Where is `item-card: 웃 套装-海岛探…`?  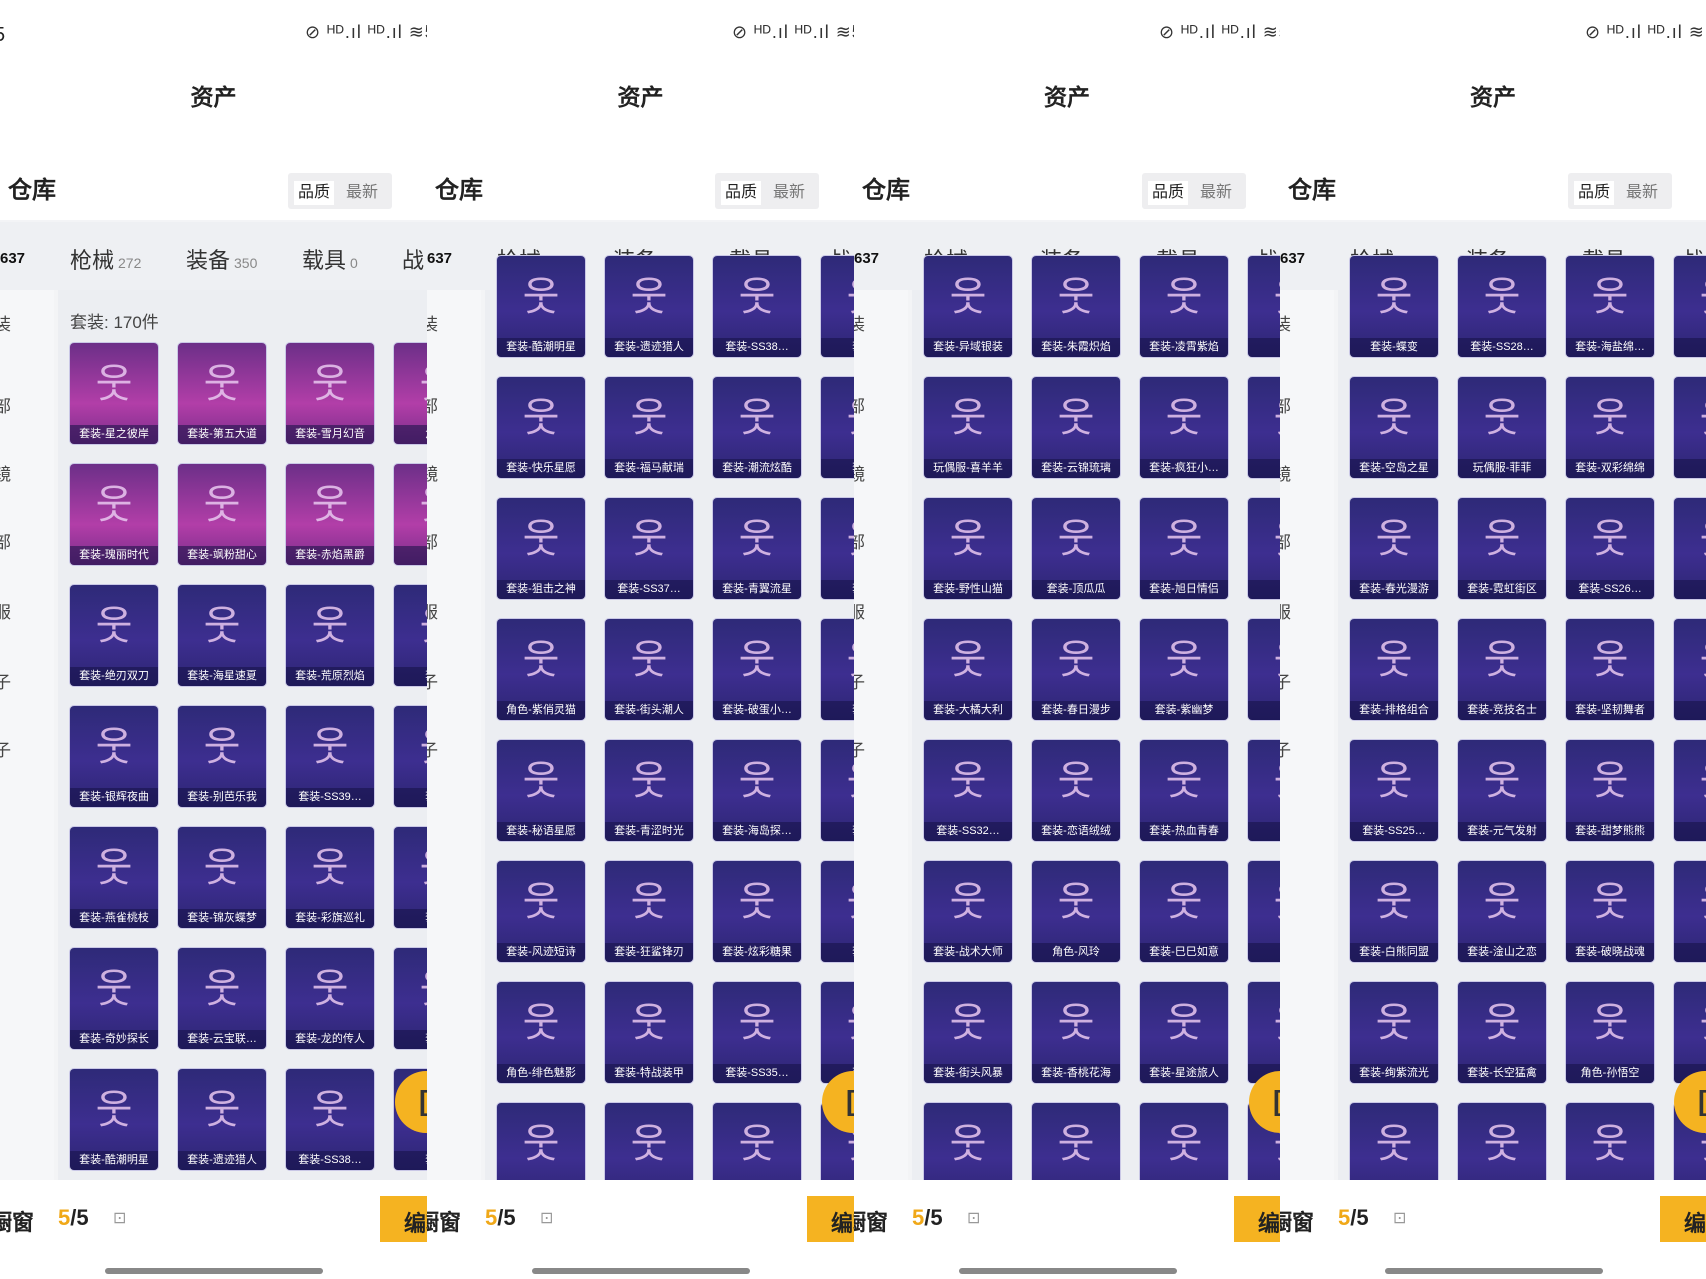
item-card: 웃 套装-海岛探… is located at coordinates (757, 790).